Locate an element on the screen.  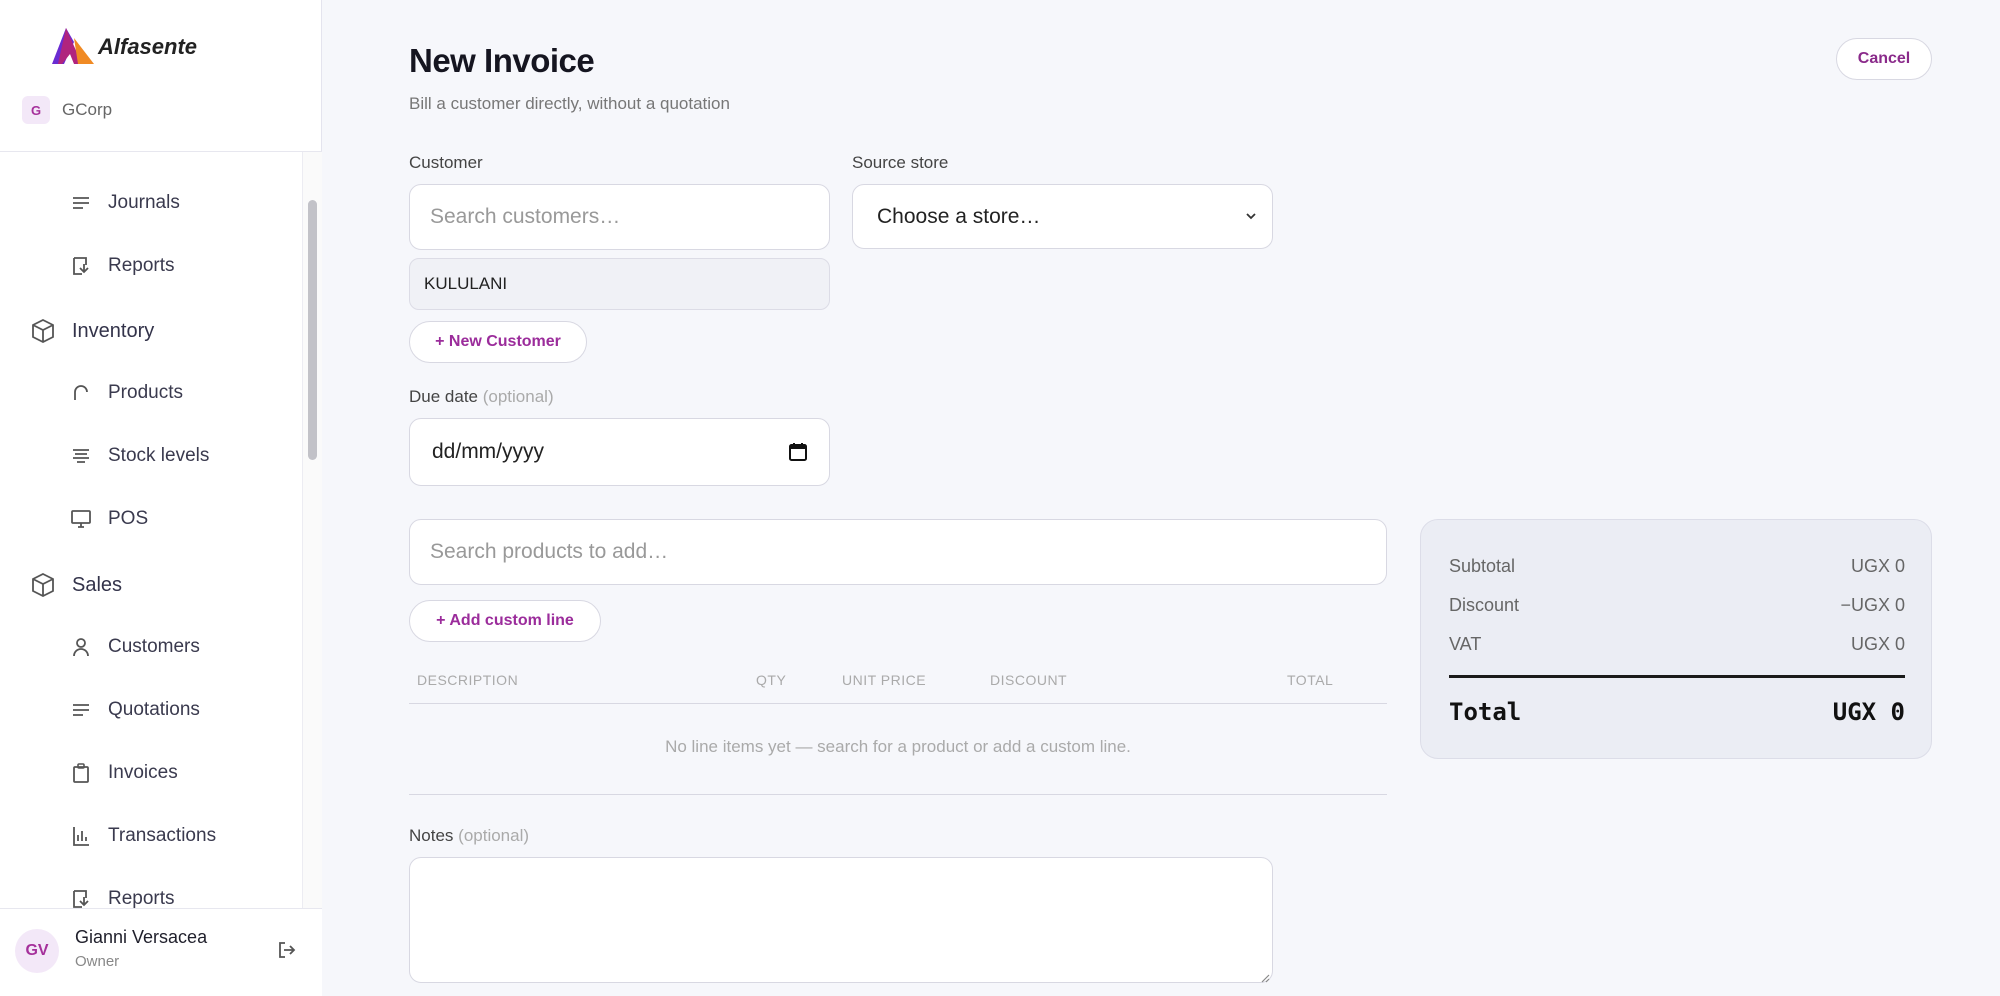
sidebar-item-products: Products is located at coordinates (126, 393).